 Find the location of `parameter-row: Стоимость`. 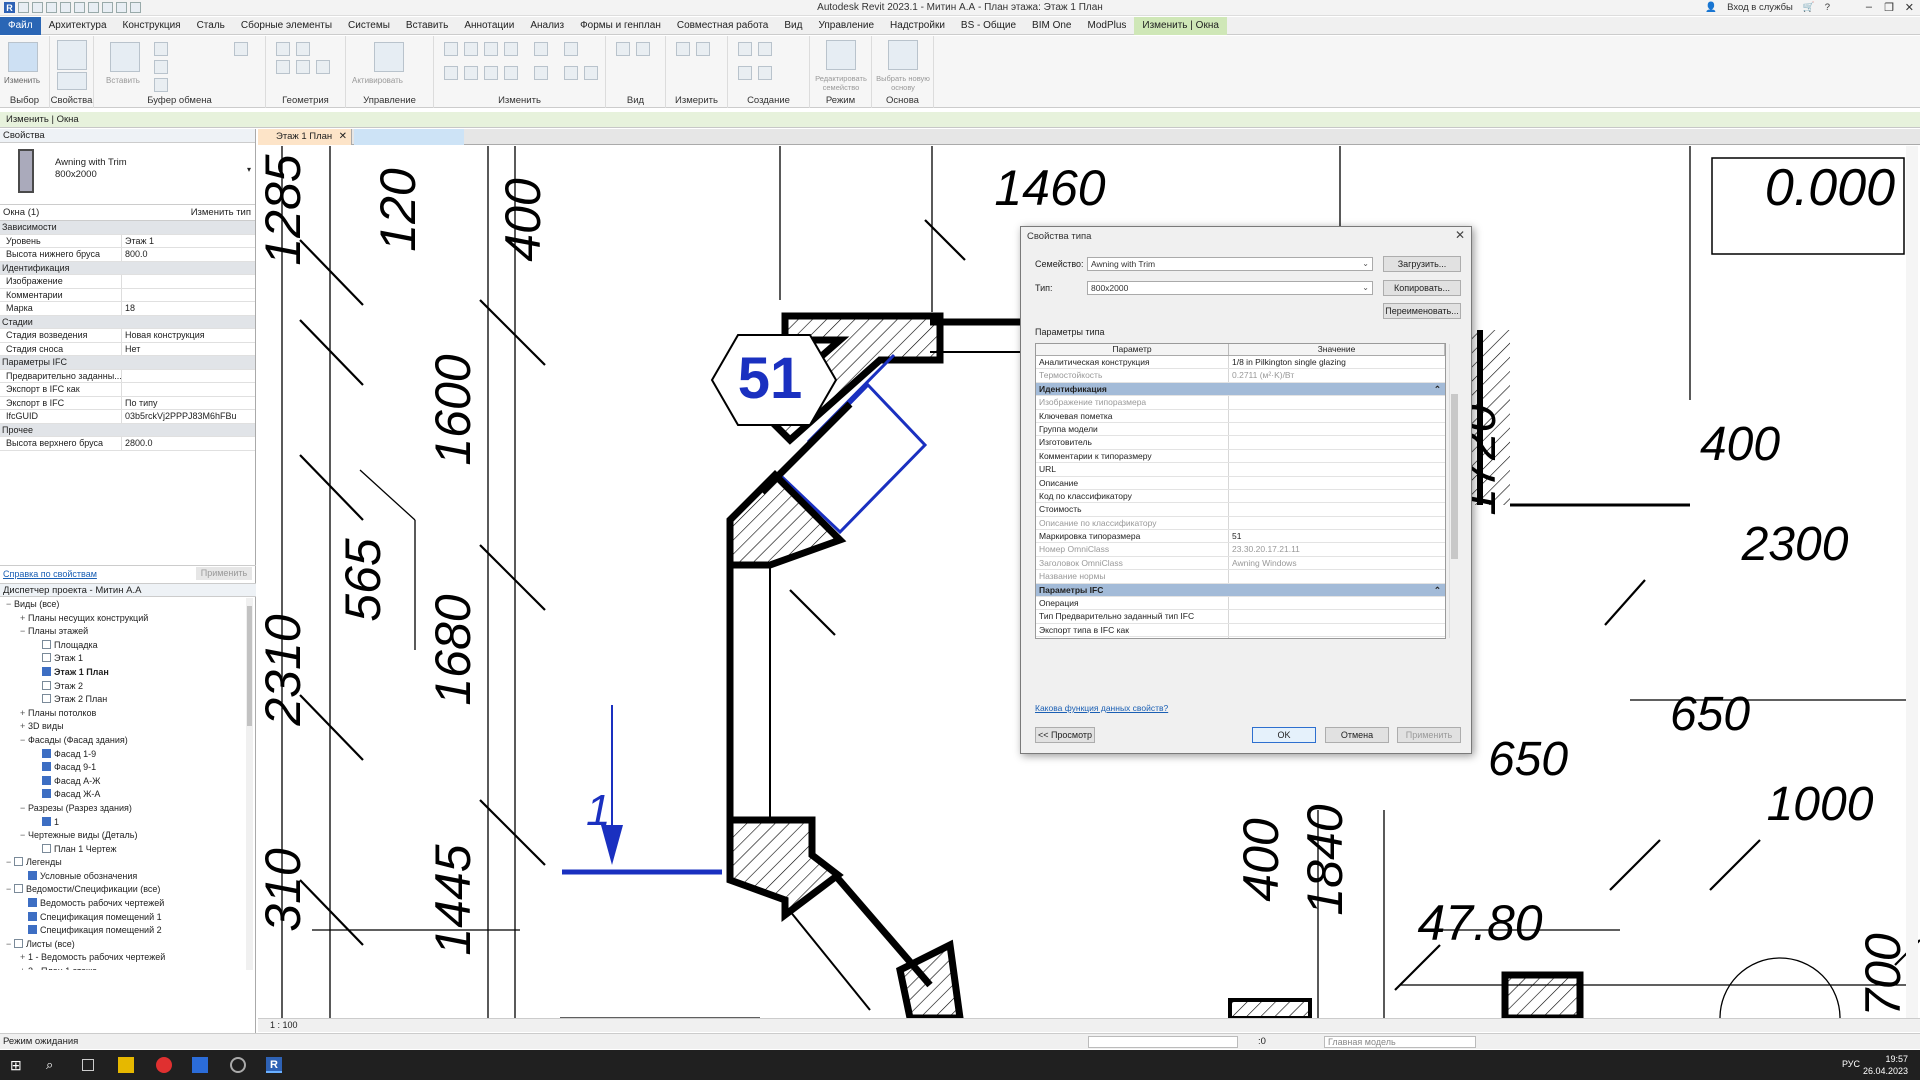

parameter-row: Стоимость is located at coordinates (1240, 510).